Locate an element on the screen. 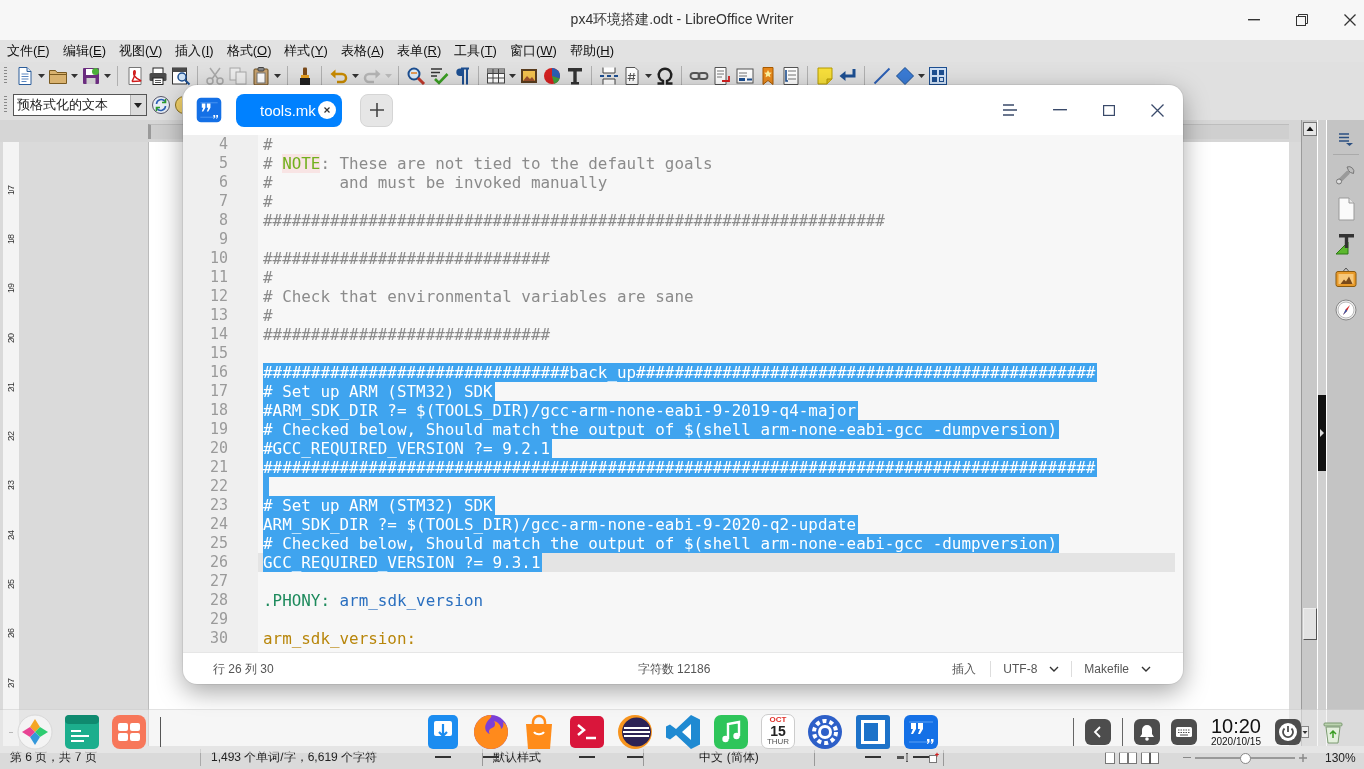  list-page-icon is located at coordinates (790, 76).